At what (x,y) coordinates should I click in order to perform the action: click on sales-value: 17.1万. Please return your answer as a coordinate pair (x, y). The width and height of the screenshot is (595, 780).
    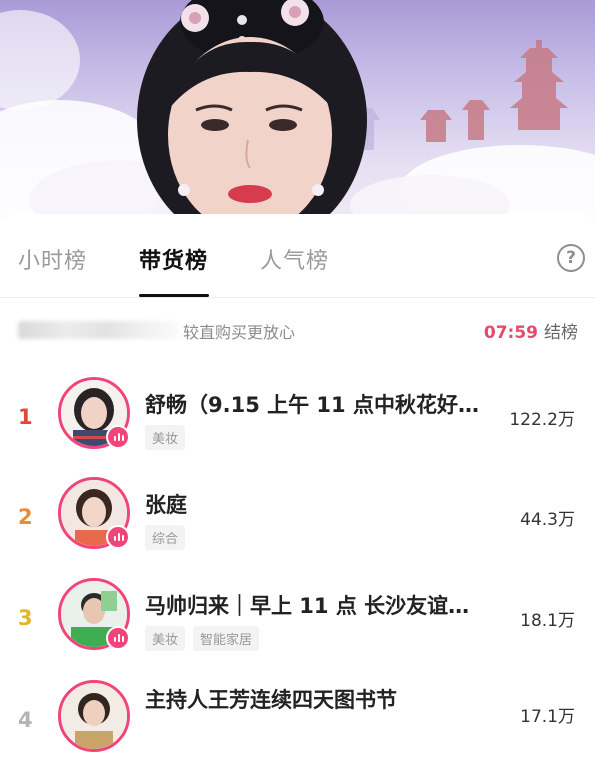
    Looking at the image, I should click on (547, 717).